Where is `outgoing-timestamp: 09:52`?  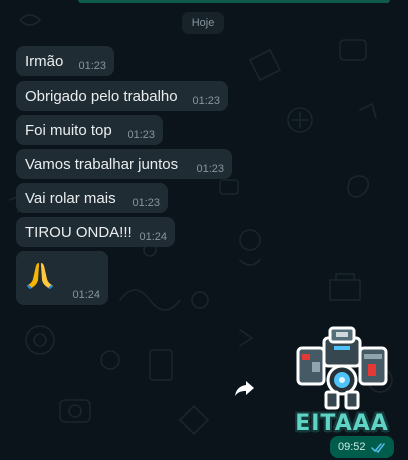
outgoing-timestamp: 09:52 is located at coordinates (362, 447).